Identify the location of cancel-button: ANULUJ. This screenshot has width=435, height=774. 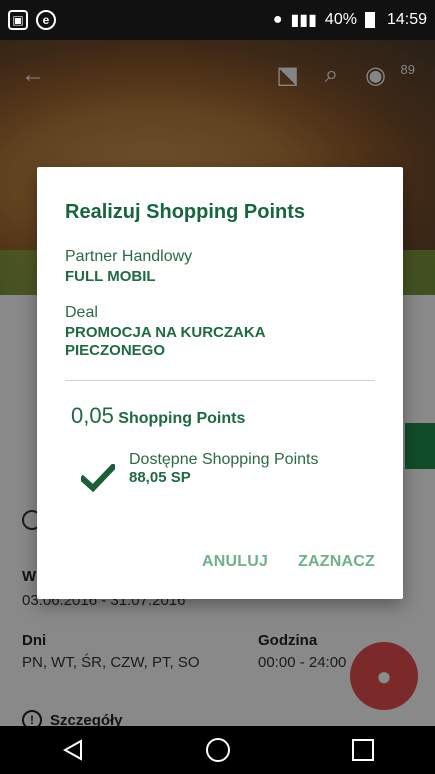
(235, 562).